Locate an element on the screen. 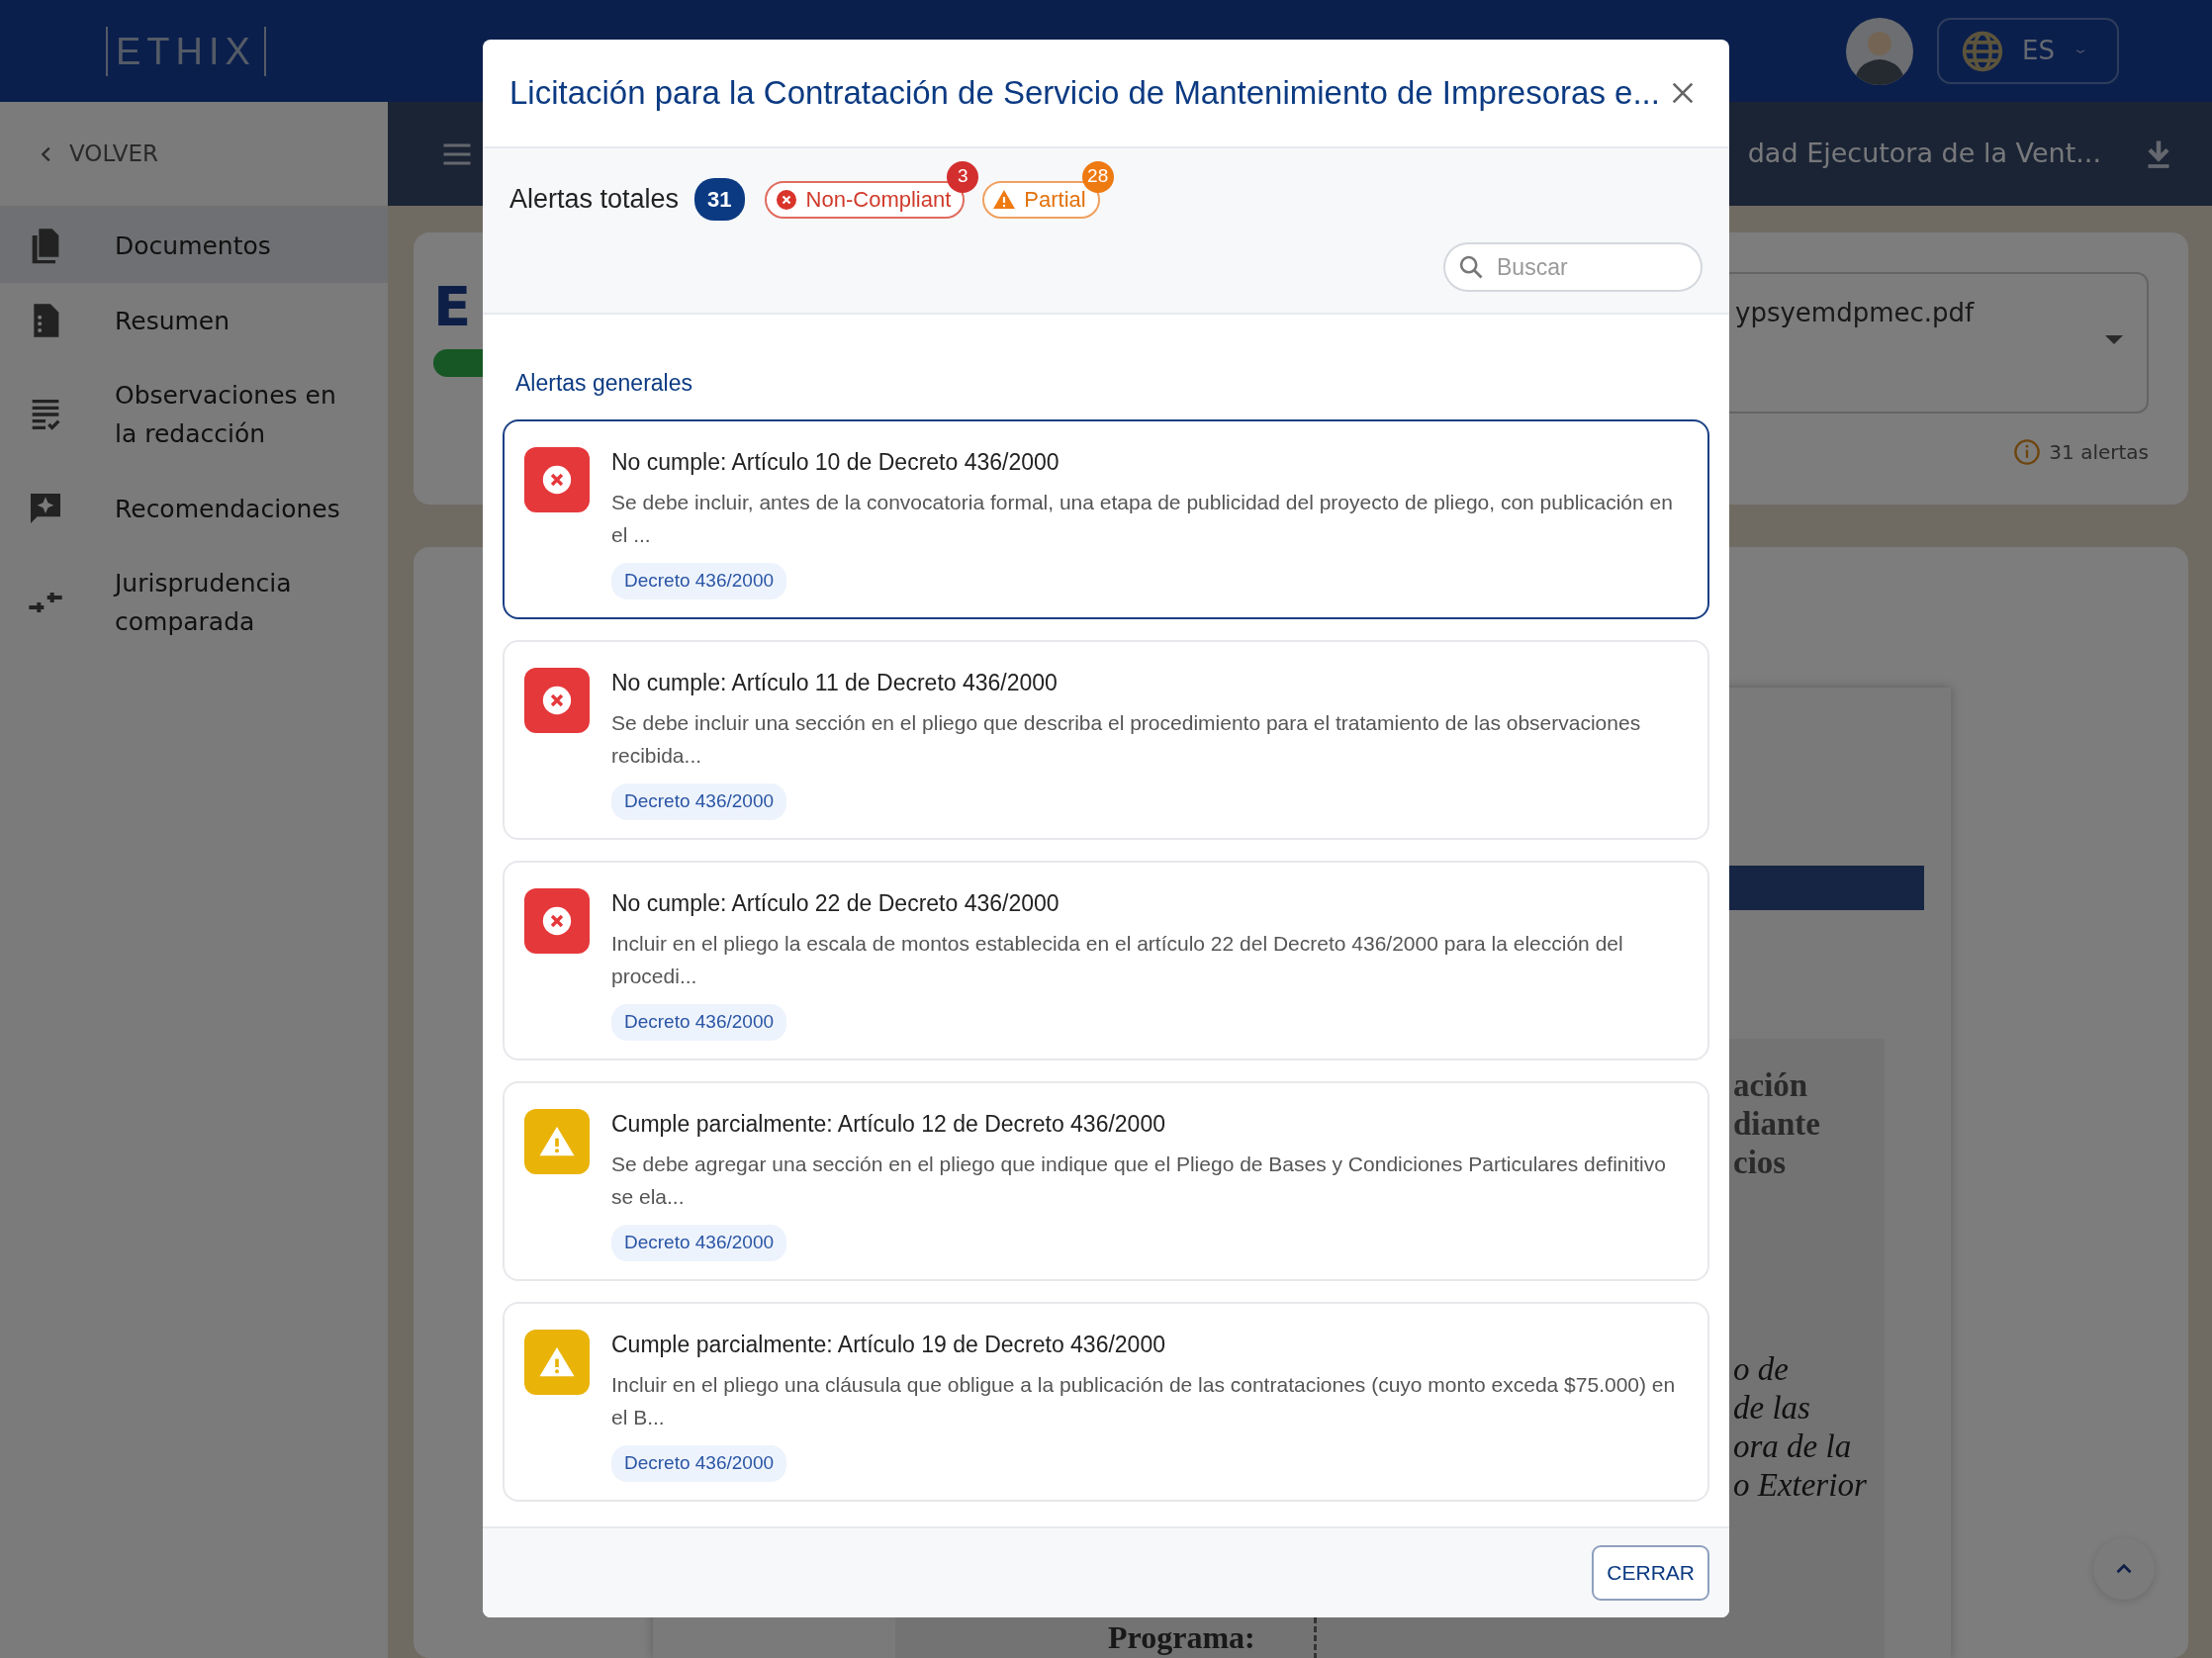  alert-card: Cumple parcialmente: Artículo 12 de Decreto 436/2000 Se debe agregar una sección en el pliego que indique que el Pliego de Bases y Condiciones Particulares definitivo se ela... Decreto 436/2000 is located at coordinates (1106, 1181).